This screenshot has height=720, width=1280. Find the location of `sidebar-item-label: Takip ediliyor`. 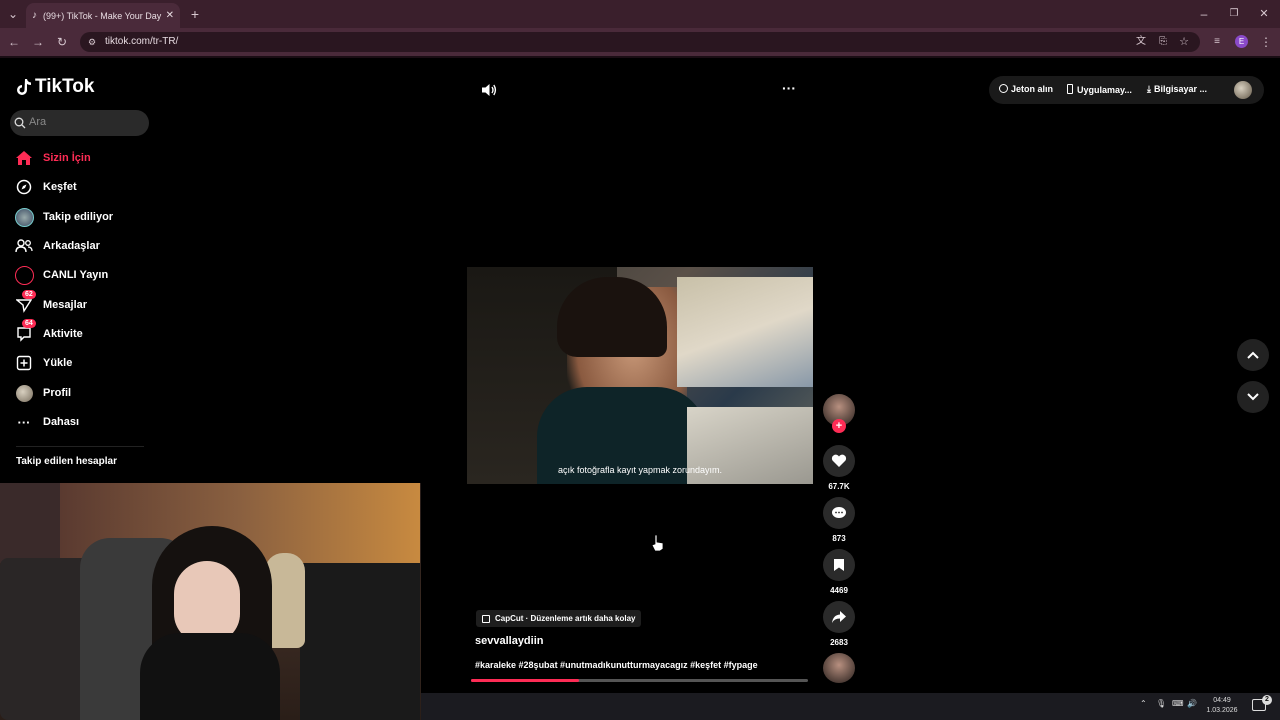

sidebar-item-label: Takip ediliyor is located at coordinates (78, 217).